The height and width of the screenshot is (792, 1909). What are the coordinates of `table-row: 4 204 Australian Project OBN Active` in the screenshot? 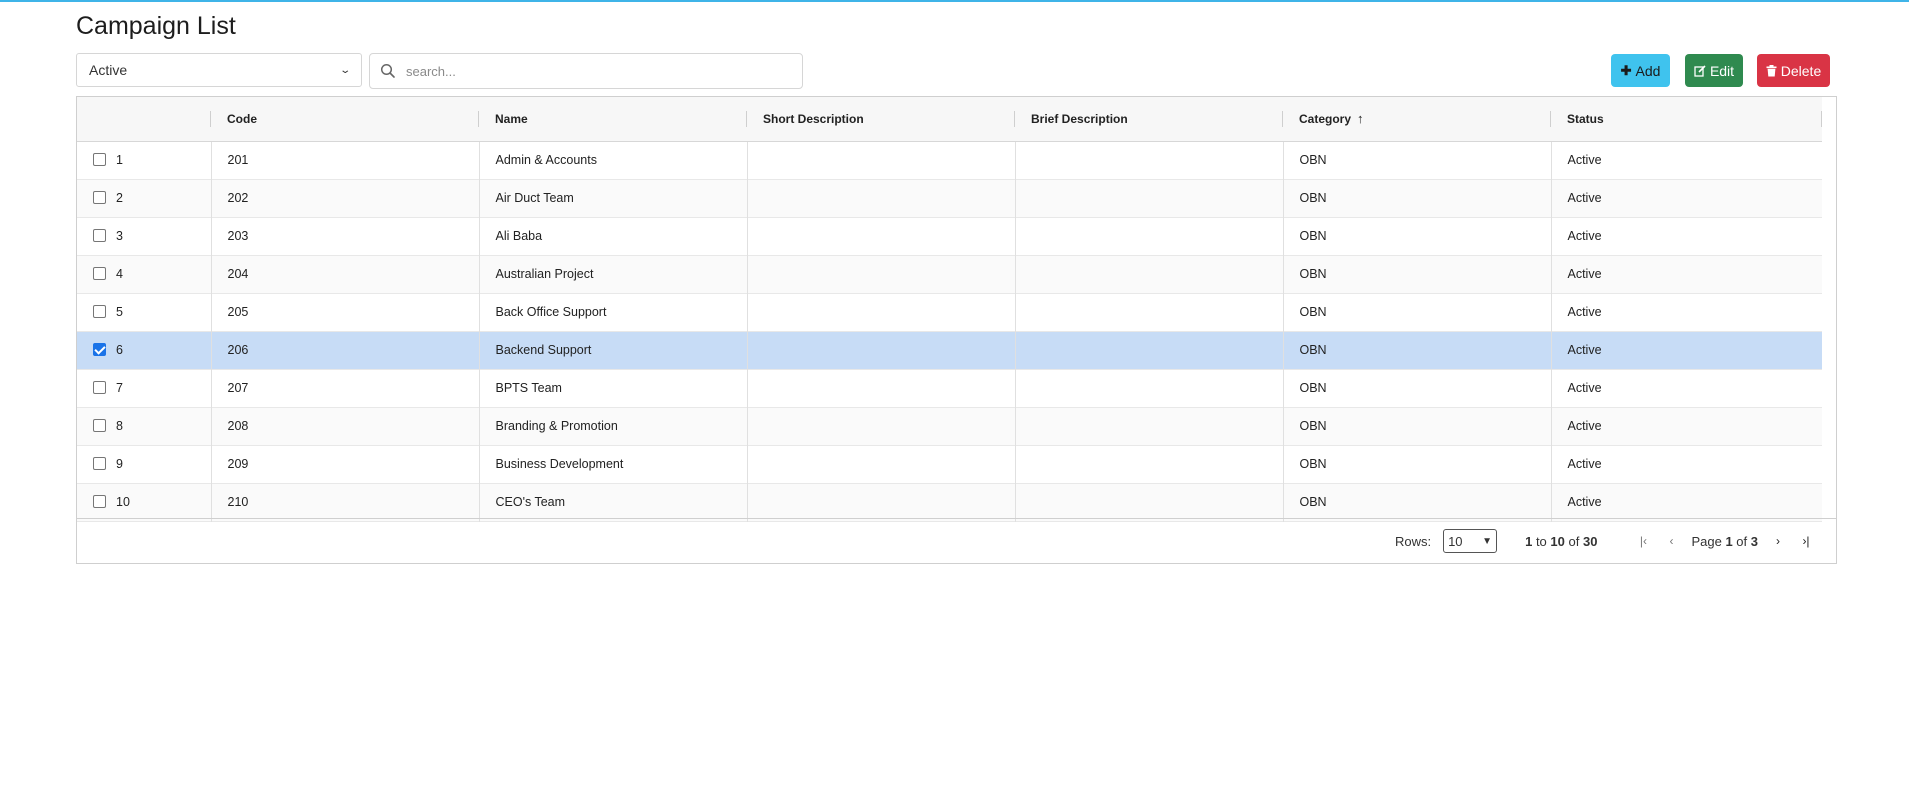 It's located at (949, 274).